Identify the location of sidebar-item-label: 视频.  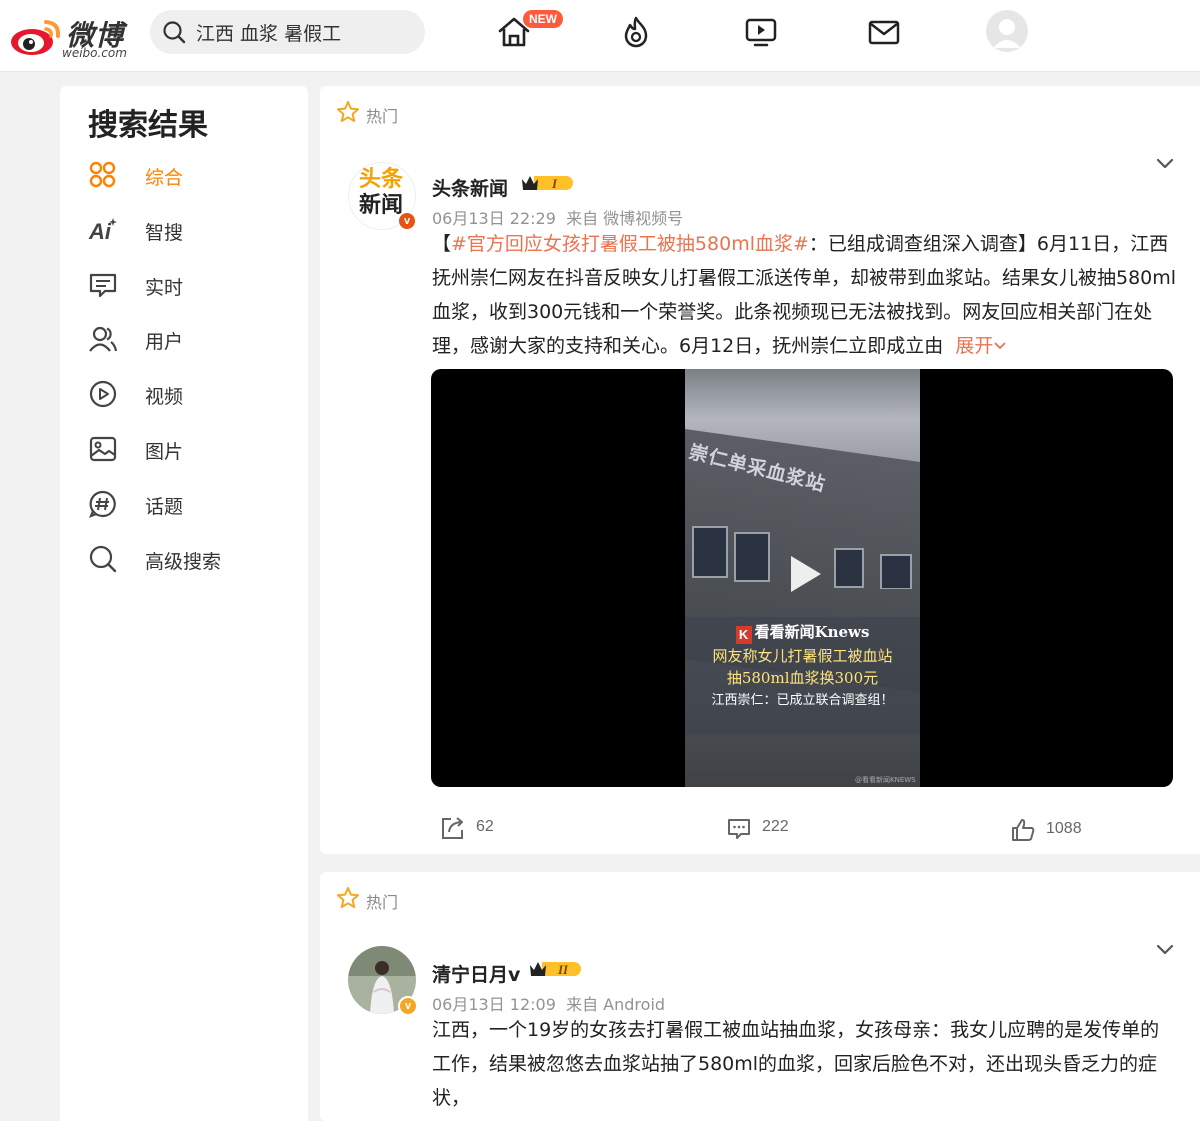
(164, 397).